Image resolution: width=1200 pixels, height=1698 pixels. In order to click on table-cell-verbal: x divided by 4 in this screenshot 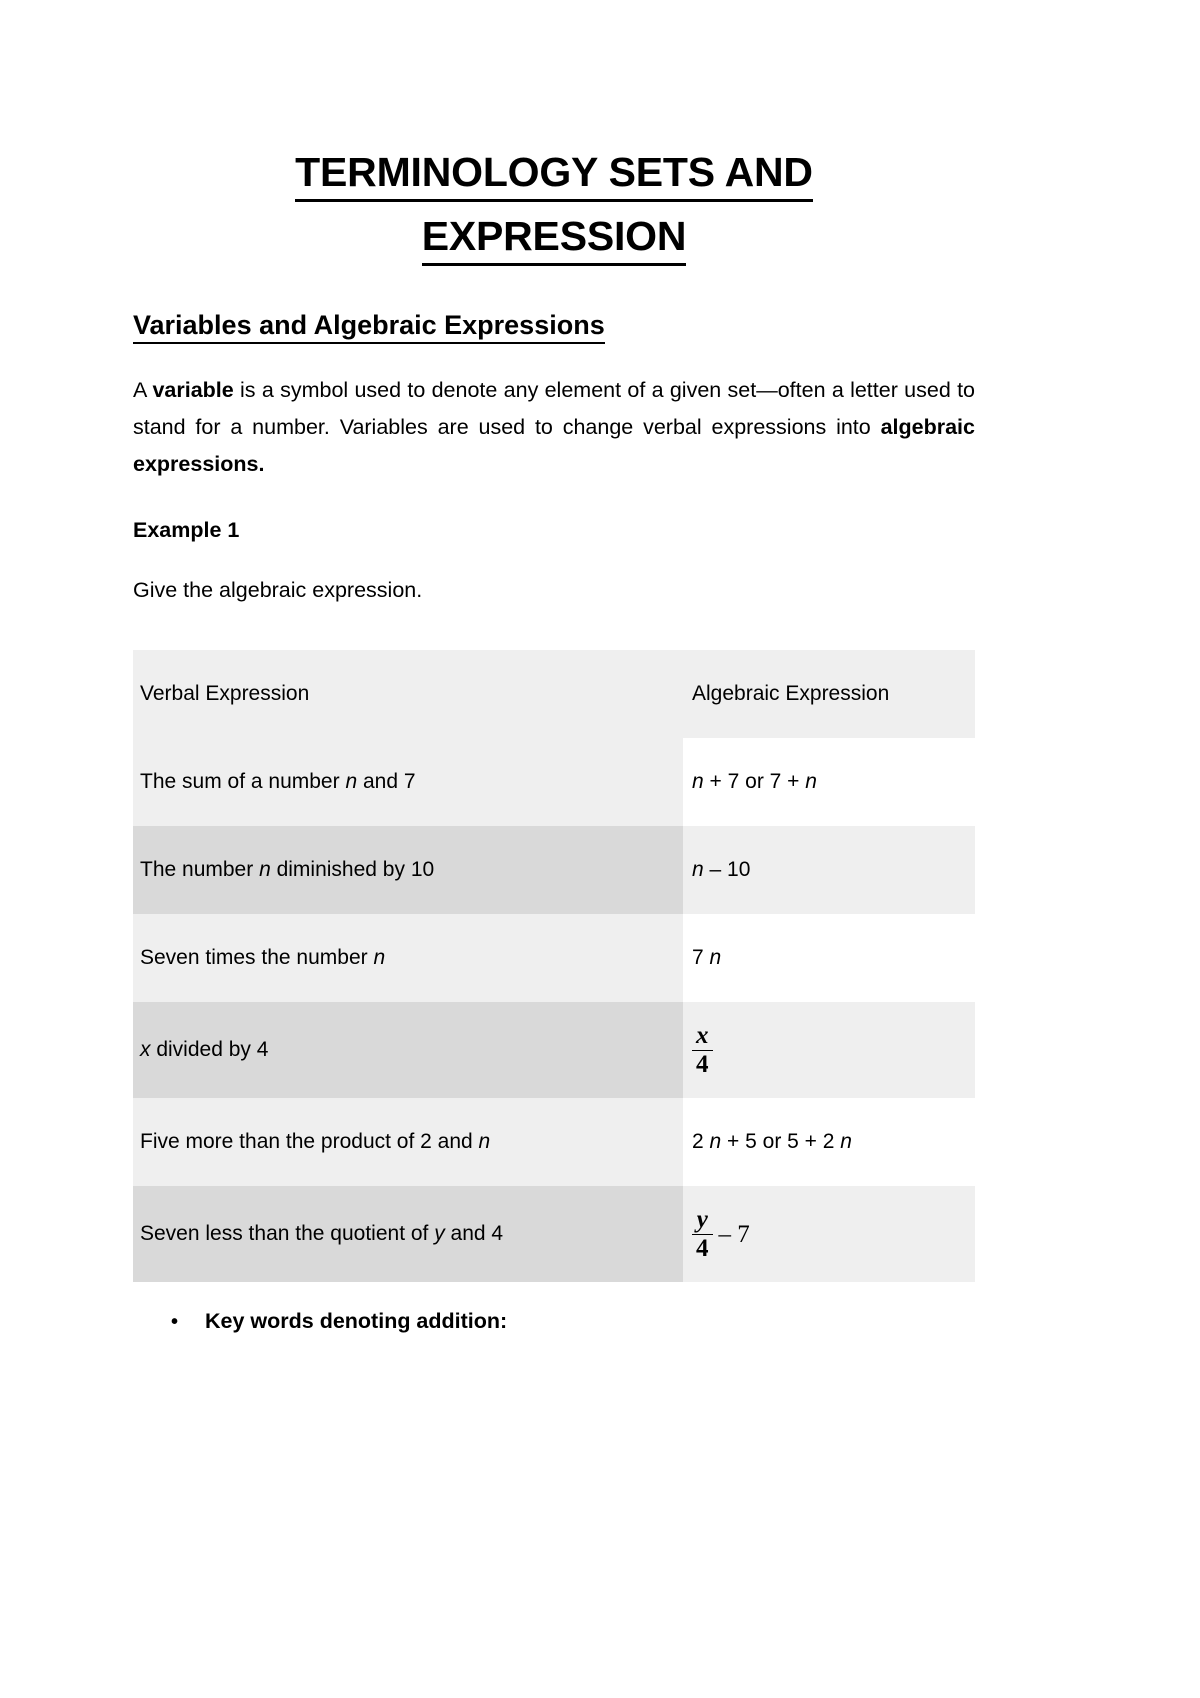, I will do `click(408, 1049)`.